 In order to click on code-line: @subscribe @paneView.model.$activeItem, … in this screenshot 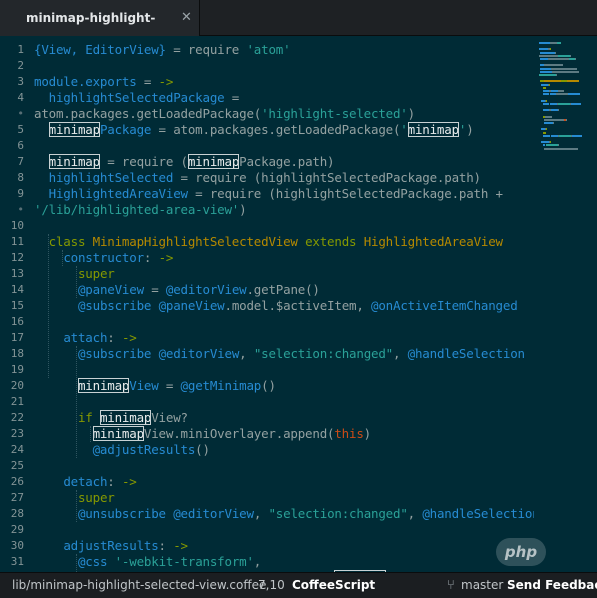, I will do `click(276, 306)`.